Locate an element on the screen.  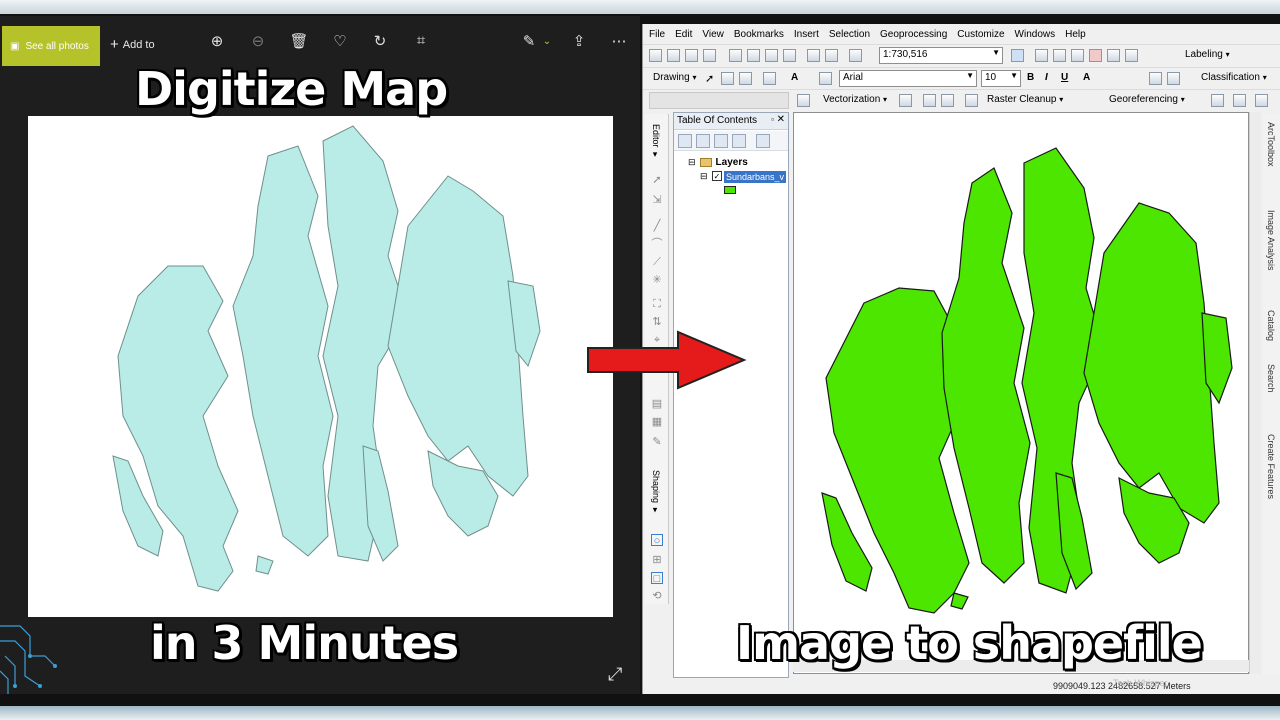
search-window-icon is located at coordinates (1077, 55).